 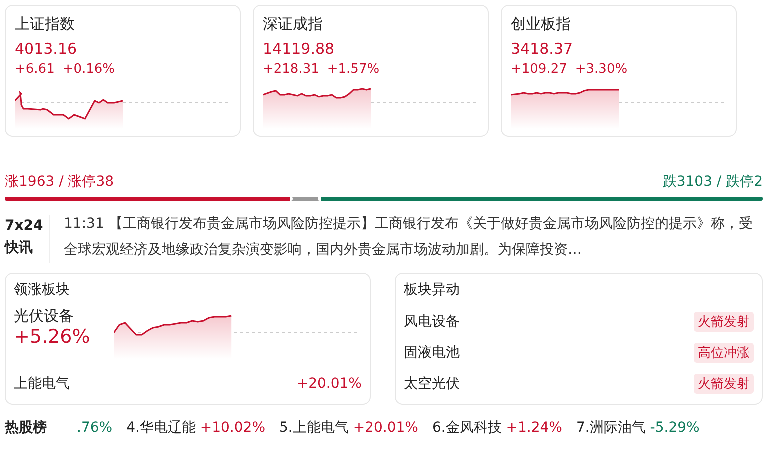 What do you see at coordinates (353, 69) in the screenshot?
I see `index-percent: +1.57%` at bounding box center [353, 69].